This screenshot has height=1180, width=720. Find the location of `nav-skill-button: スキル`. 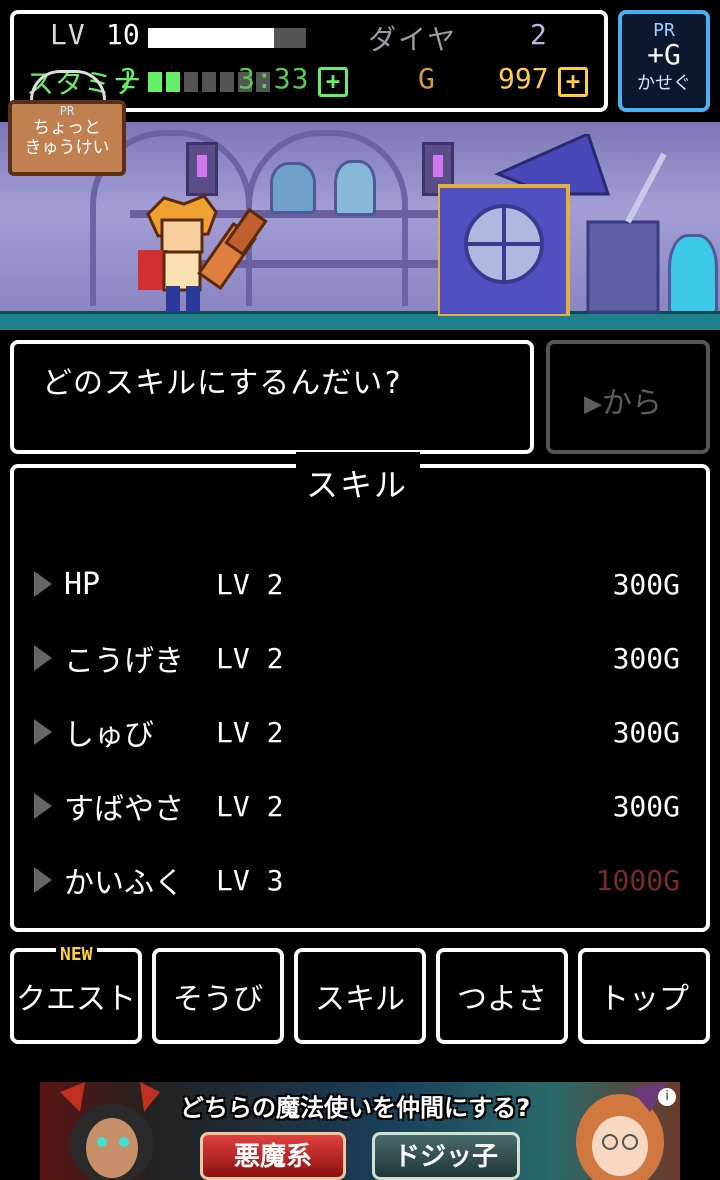

nav-skill-button: スキル is located at coordinates (360, 996).